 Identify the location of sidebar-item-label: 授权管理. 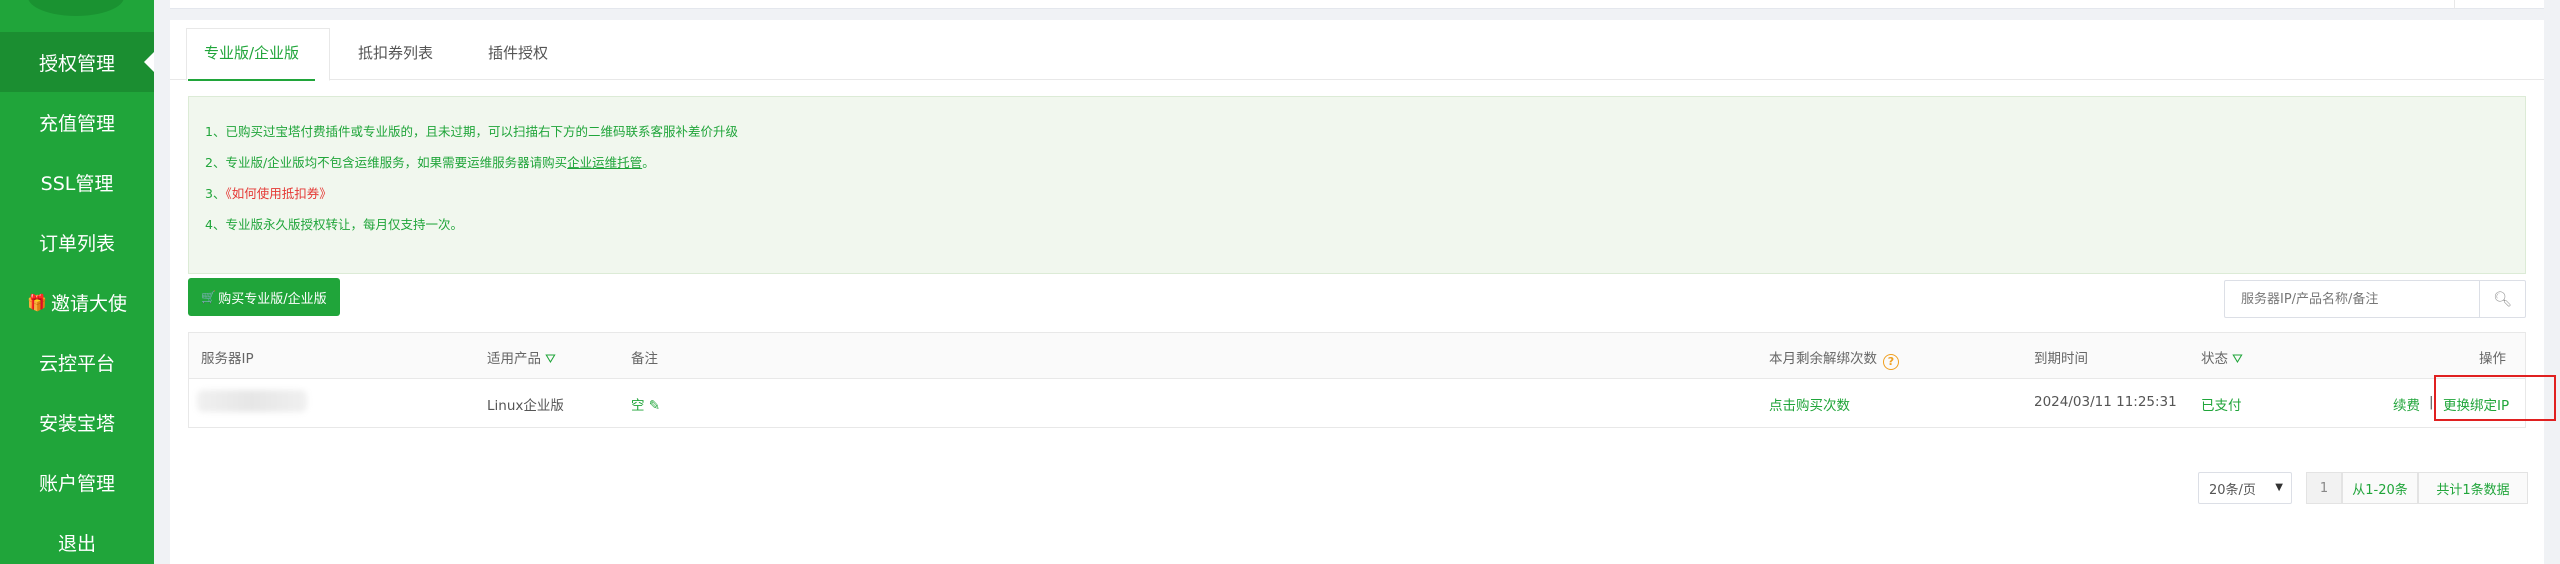
(76, 63).